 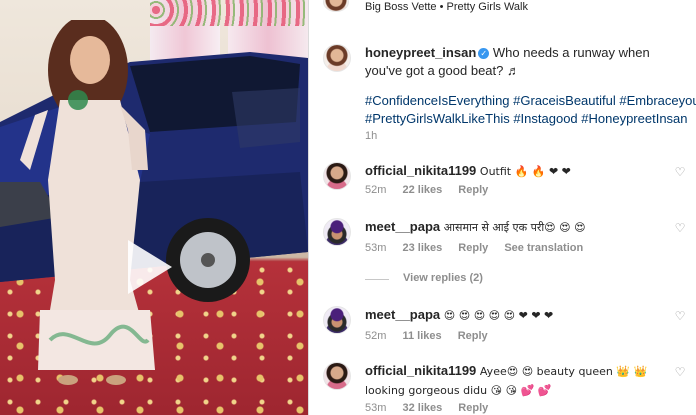 What do you see at coordinates (420, 52) in the screenshot?
I see `username: honeypreet_insan` at bounding box center [420, 52].